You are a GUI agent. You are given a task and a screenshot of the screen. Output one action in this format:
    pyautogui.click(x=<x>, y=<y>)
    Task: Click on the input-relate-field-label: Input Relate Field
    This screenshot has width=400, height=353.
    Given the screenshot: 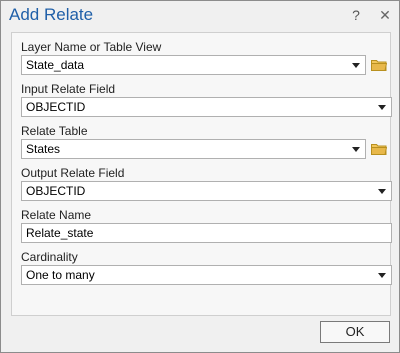 What is the action you would take?
    pyautogui.click(x=68, y=89)
    